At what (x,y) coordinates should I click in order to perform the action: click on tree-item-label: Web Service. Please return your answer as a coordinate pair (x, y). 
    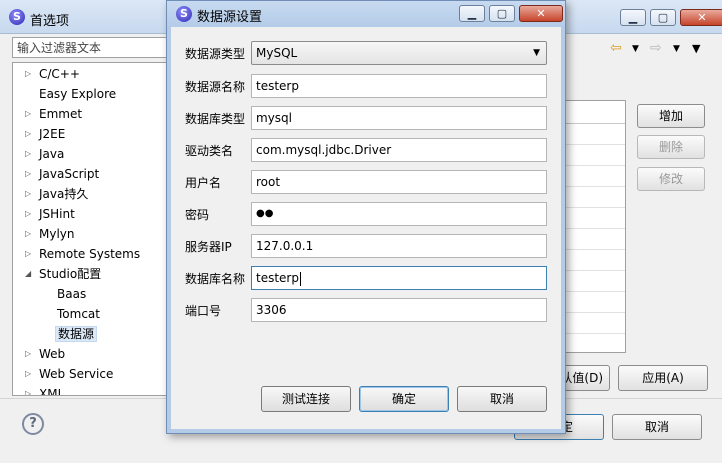
    Looking at the image, I should click on (76, 374).